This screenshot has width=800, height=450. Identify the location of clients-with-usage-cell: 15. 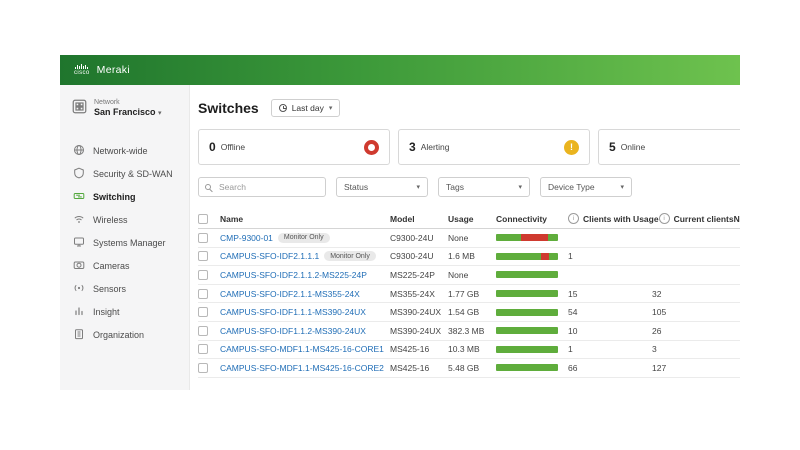
(573, 293).